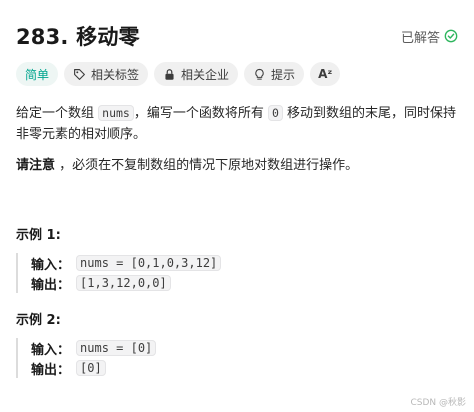 The height and width of the screenshot is (412, 474). I want to click on lock-icon, so click(169, 74).